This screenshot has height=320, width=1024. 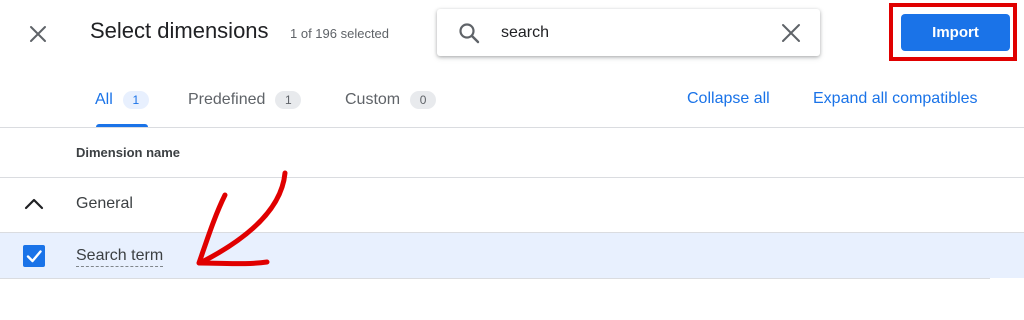 I want to click on expand-all-compatibles-link: Expand all compatibles, so click(x=895, y=99).